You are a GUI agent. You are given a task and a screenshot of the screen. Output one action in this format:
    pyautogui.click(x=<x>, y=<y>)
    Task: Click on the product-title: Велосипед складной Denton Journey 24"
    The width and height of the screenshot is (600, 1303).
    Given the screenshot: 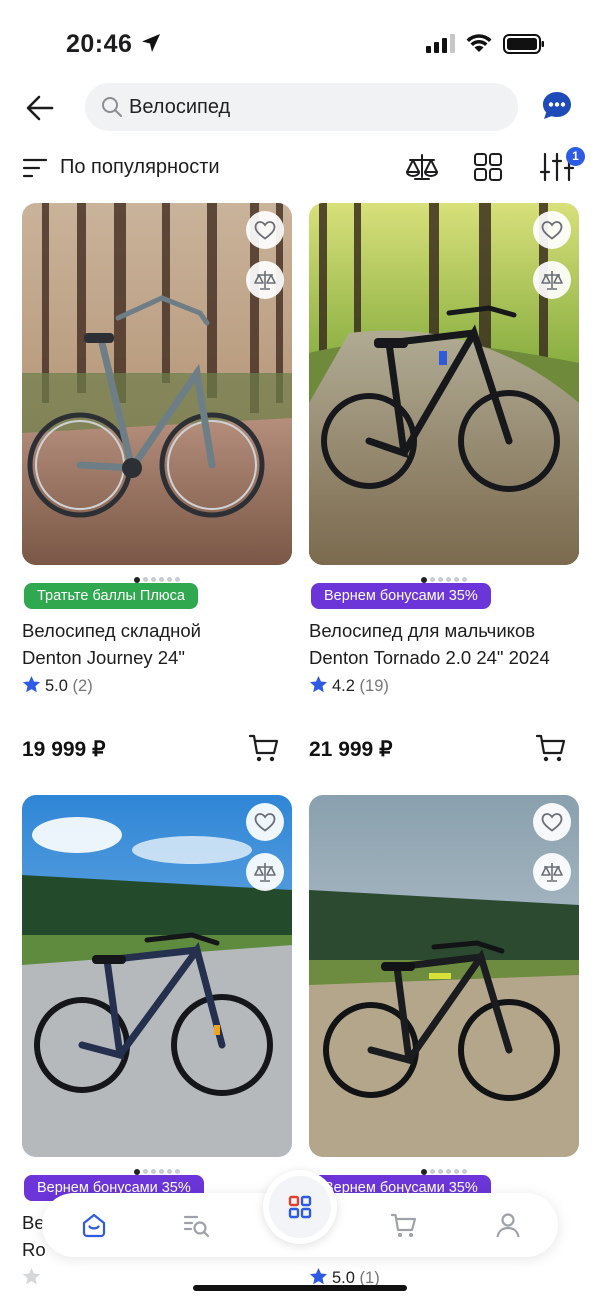 What is the action you would take?
    pyautogui.click(x=159, y=644)
    